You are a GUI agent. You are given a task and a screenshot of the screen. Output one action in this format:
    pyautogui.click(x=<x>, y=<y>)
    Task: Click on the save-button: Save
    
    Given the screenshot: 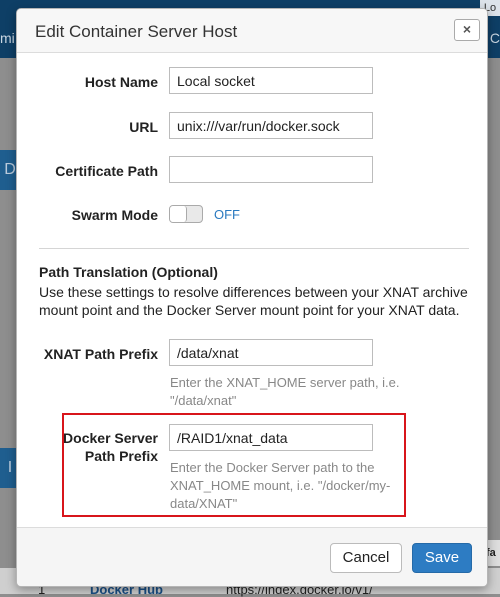 What is the action you would take?
    pyautogui.click(x=442, y=558)
    